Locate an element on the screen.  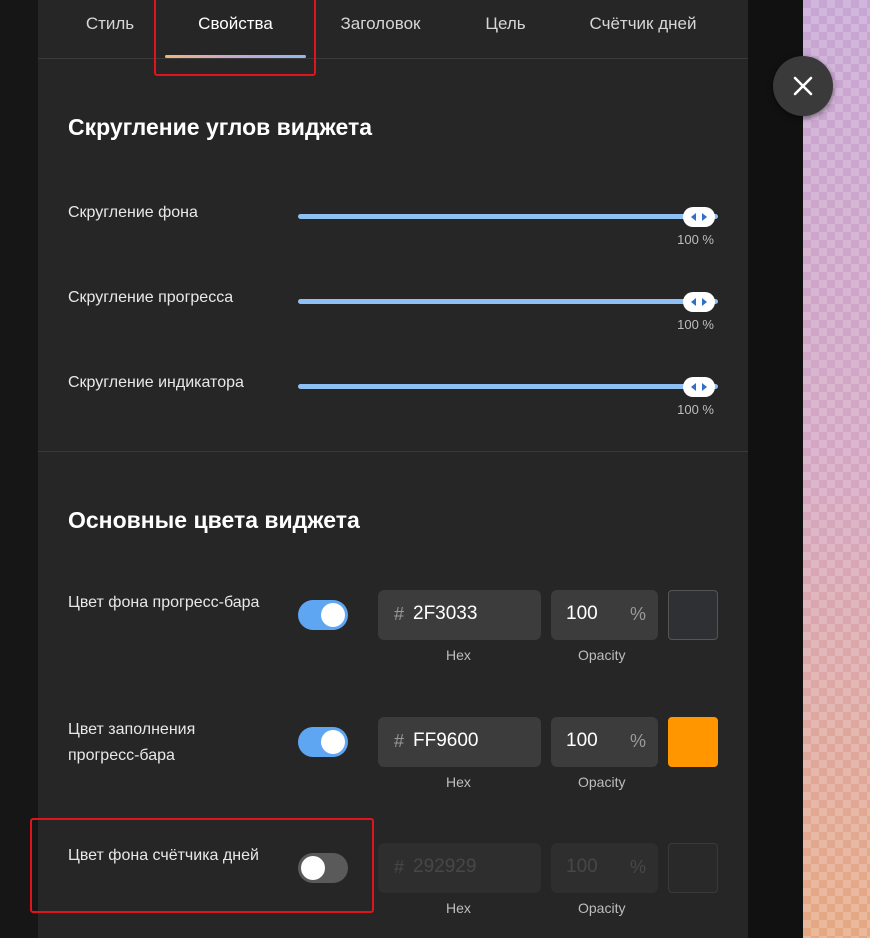
tab-heading: Заголовок is located at coordinates (380, 29).